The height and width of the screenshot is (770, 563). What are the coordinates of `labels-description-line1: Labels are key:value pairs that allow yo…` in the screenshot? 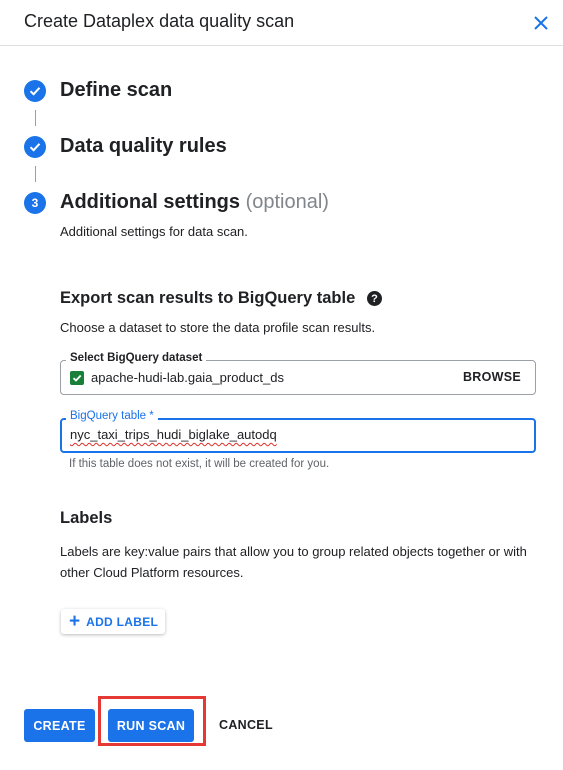 It's located at (293, 551).